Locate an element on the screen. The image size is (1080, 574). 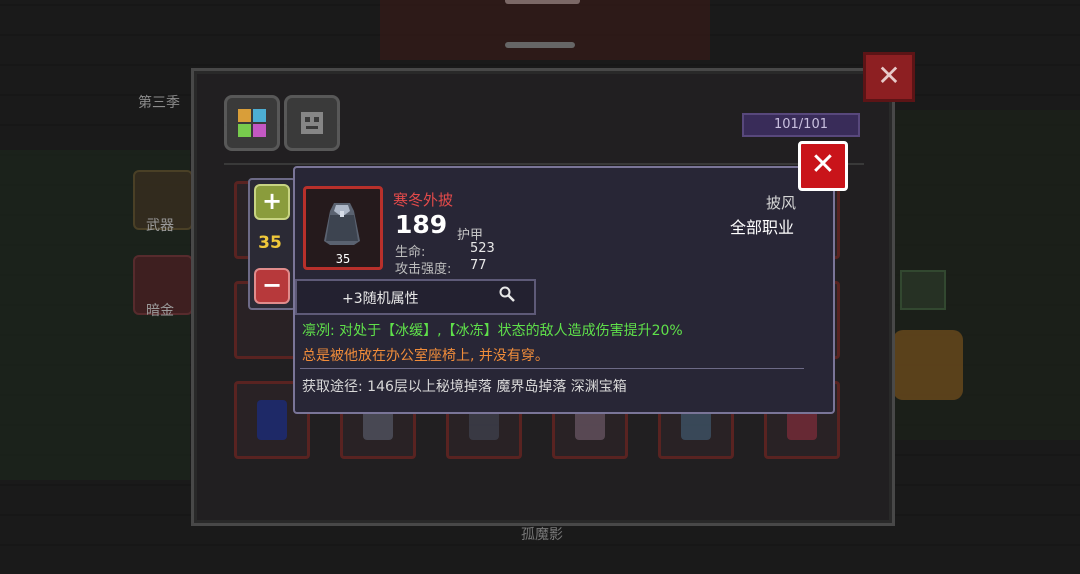
item-flavor-text: 总是被他放在办公室座椅上, 并没有穿。 is located at coordinates (425, 356).